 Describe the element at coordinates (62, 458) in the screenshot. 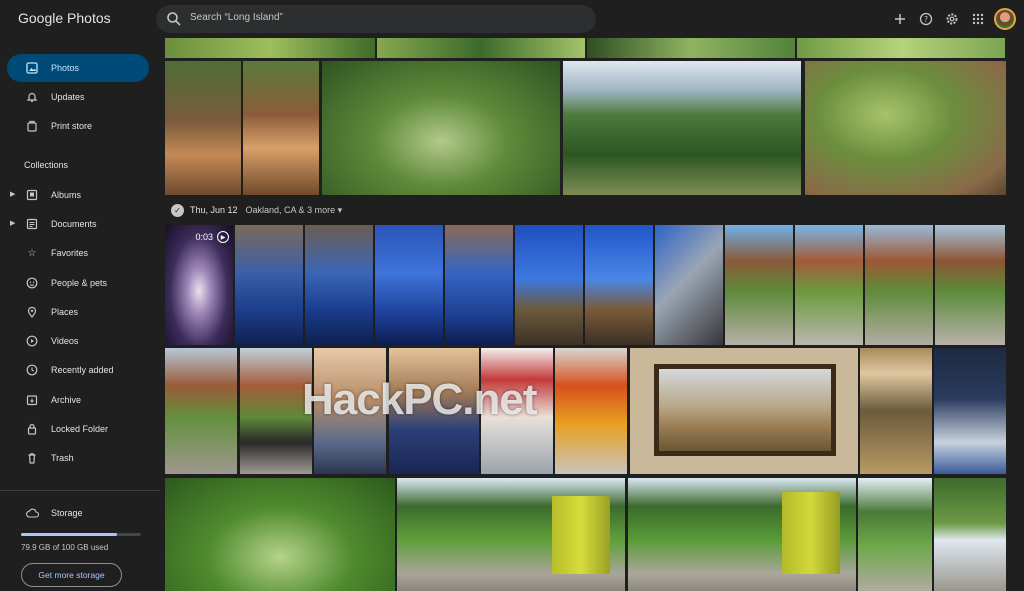

I see `nav-label: Trash` at that location.